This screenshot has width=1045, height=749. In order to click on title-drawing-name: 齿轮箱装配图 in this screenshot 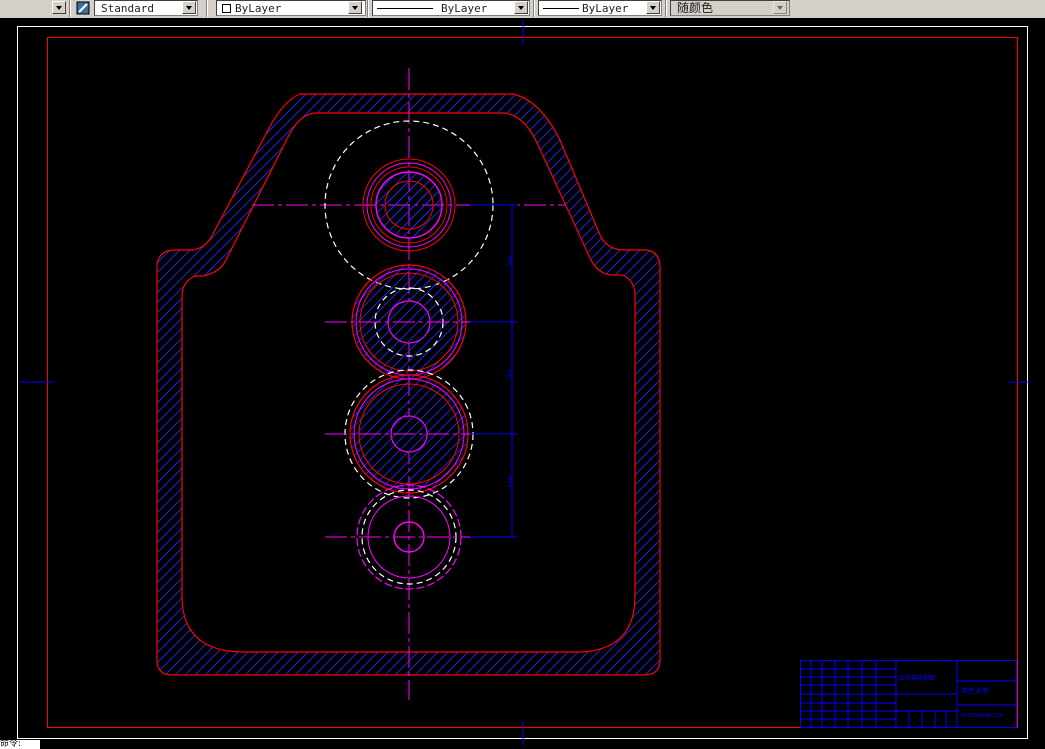, I will do `click(917, 678)`.